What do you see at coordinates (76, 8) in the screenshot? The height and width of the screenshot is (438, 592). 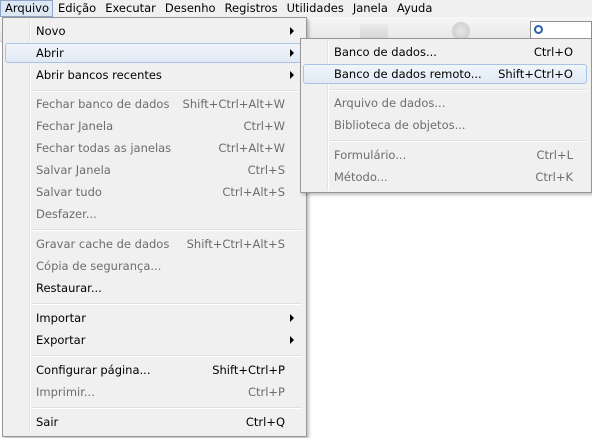 I see `menu-edicao: Edição` at bounding box center [76, 8].